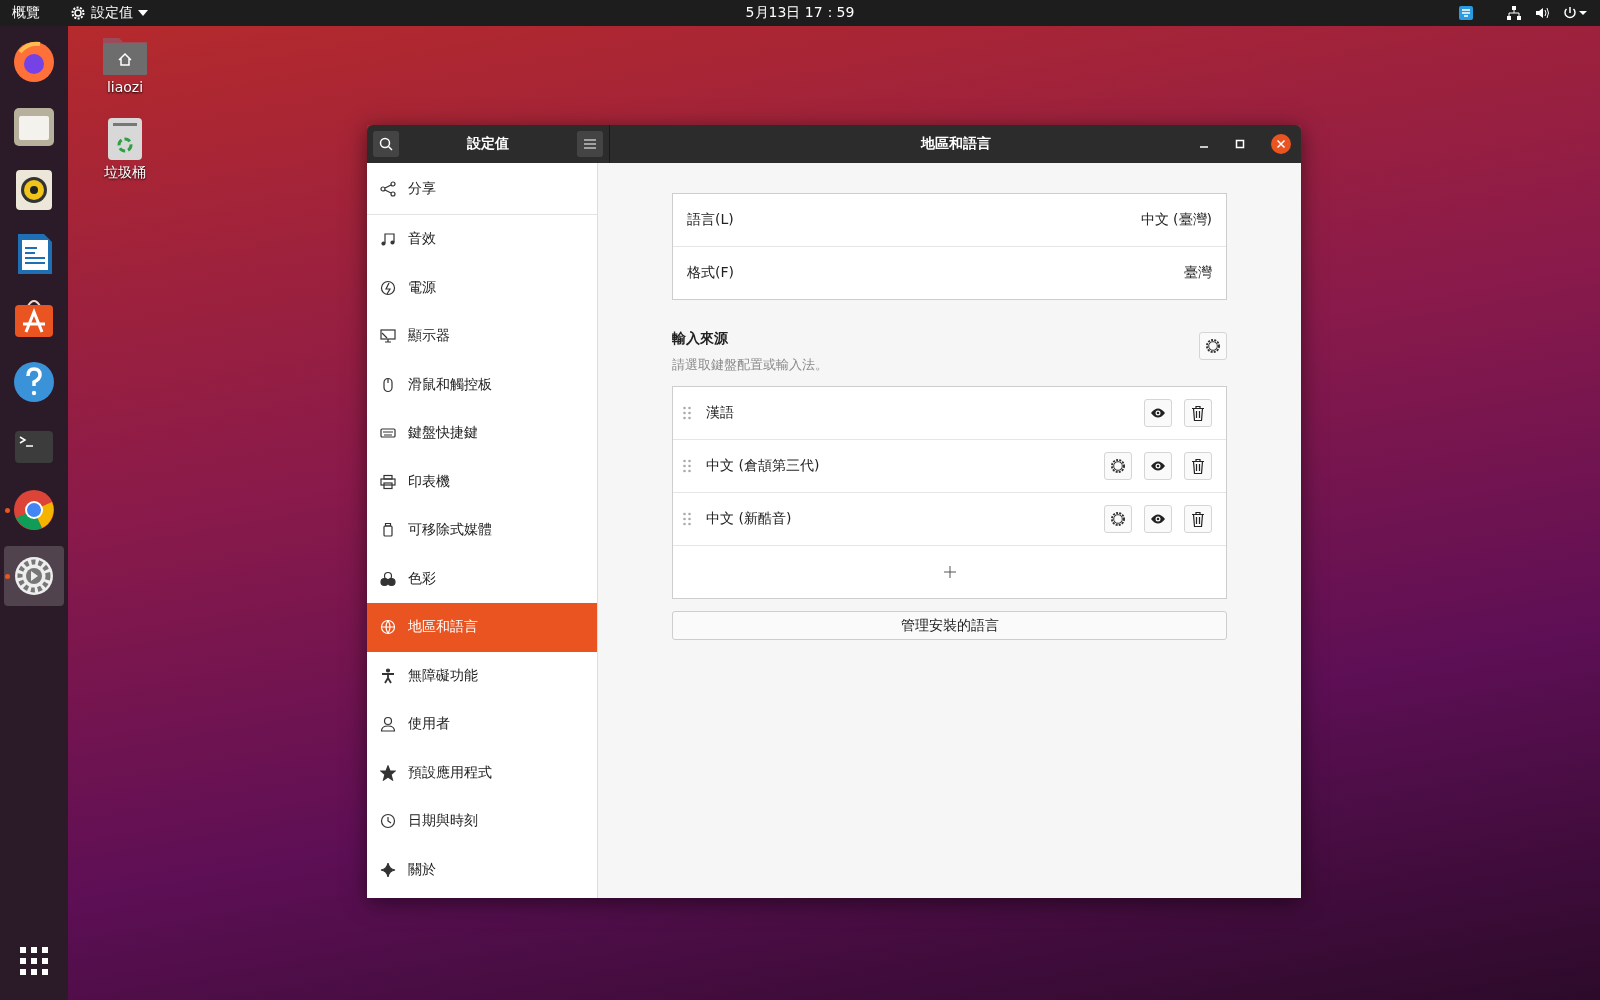 This screenshot has height=1000, width=1600. I want to click on sidebar-item: 鍵盤快捷鍵, so click(482, 433).